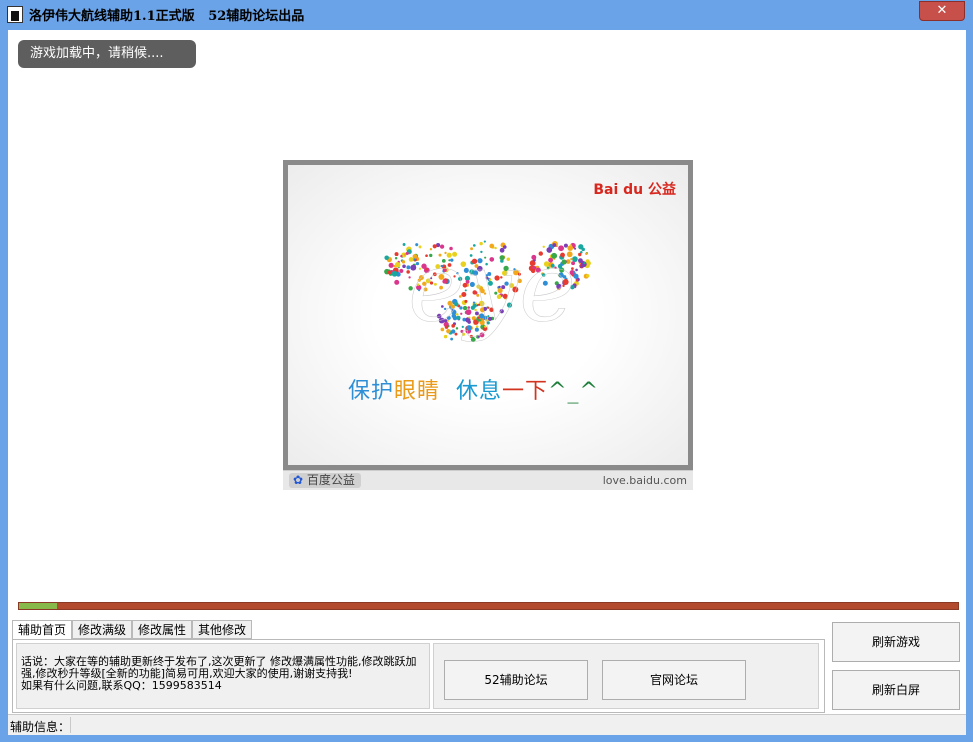  I want to click on tab-max-level: 修改满级, so click(102, 629).